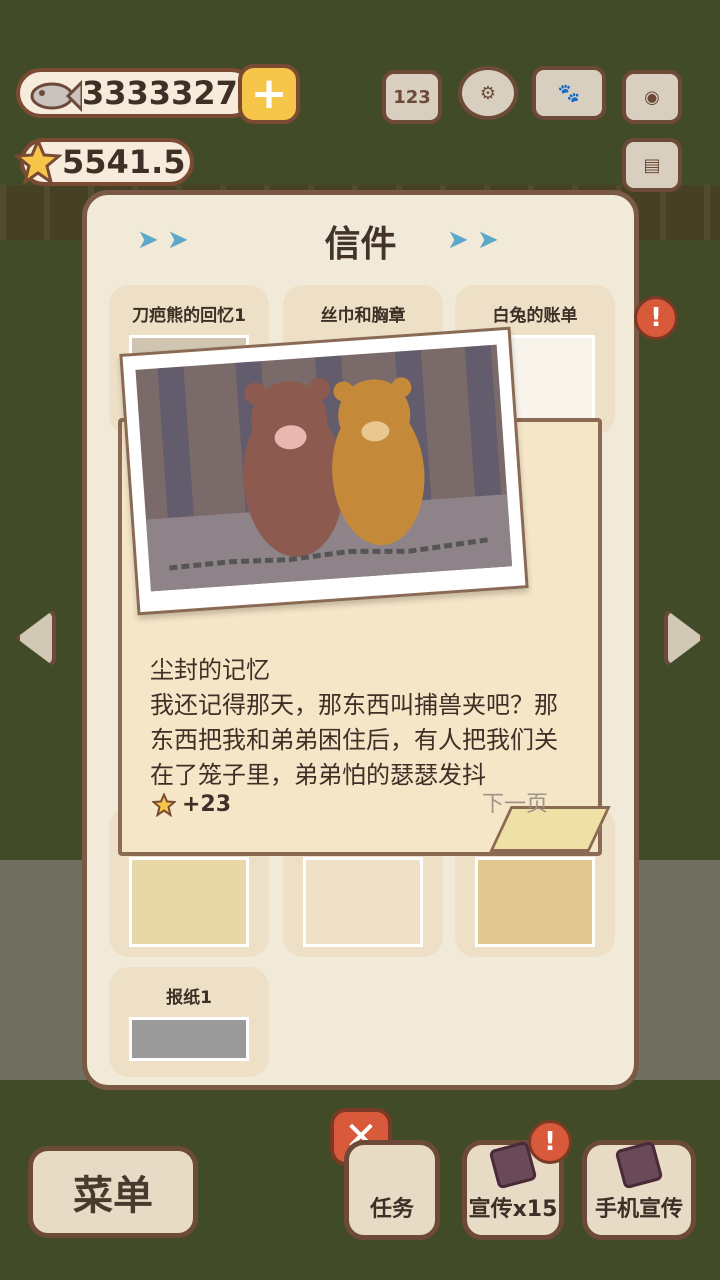 The height and width of the screenshot is (1280, 720). What do you see at coordinates (392, 1190) in the screenshot?
I see `tasks-button: 任务` at bounding box center [392, 1190].